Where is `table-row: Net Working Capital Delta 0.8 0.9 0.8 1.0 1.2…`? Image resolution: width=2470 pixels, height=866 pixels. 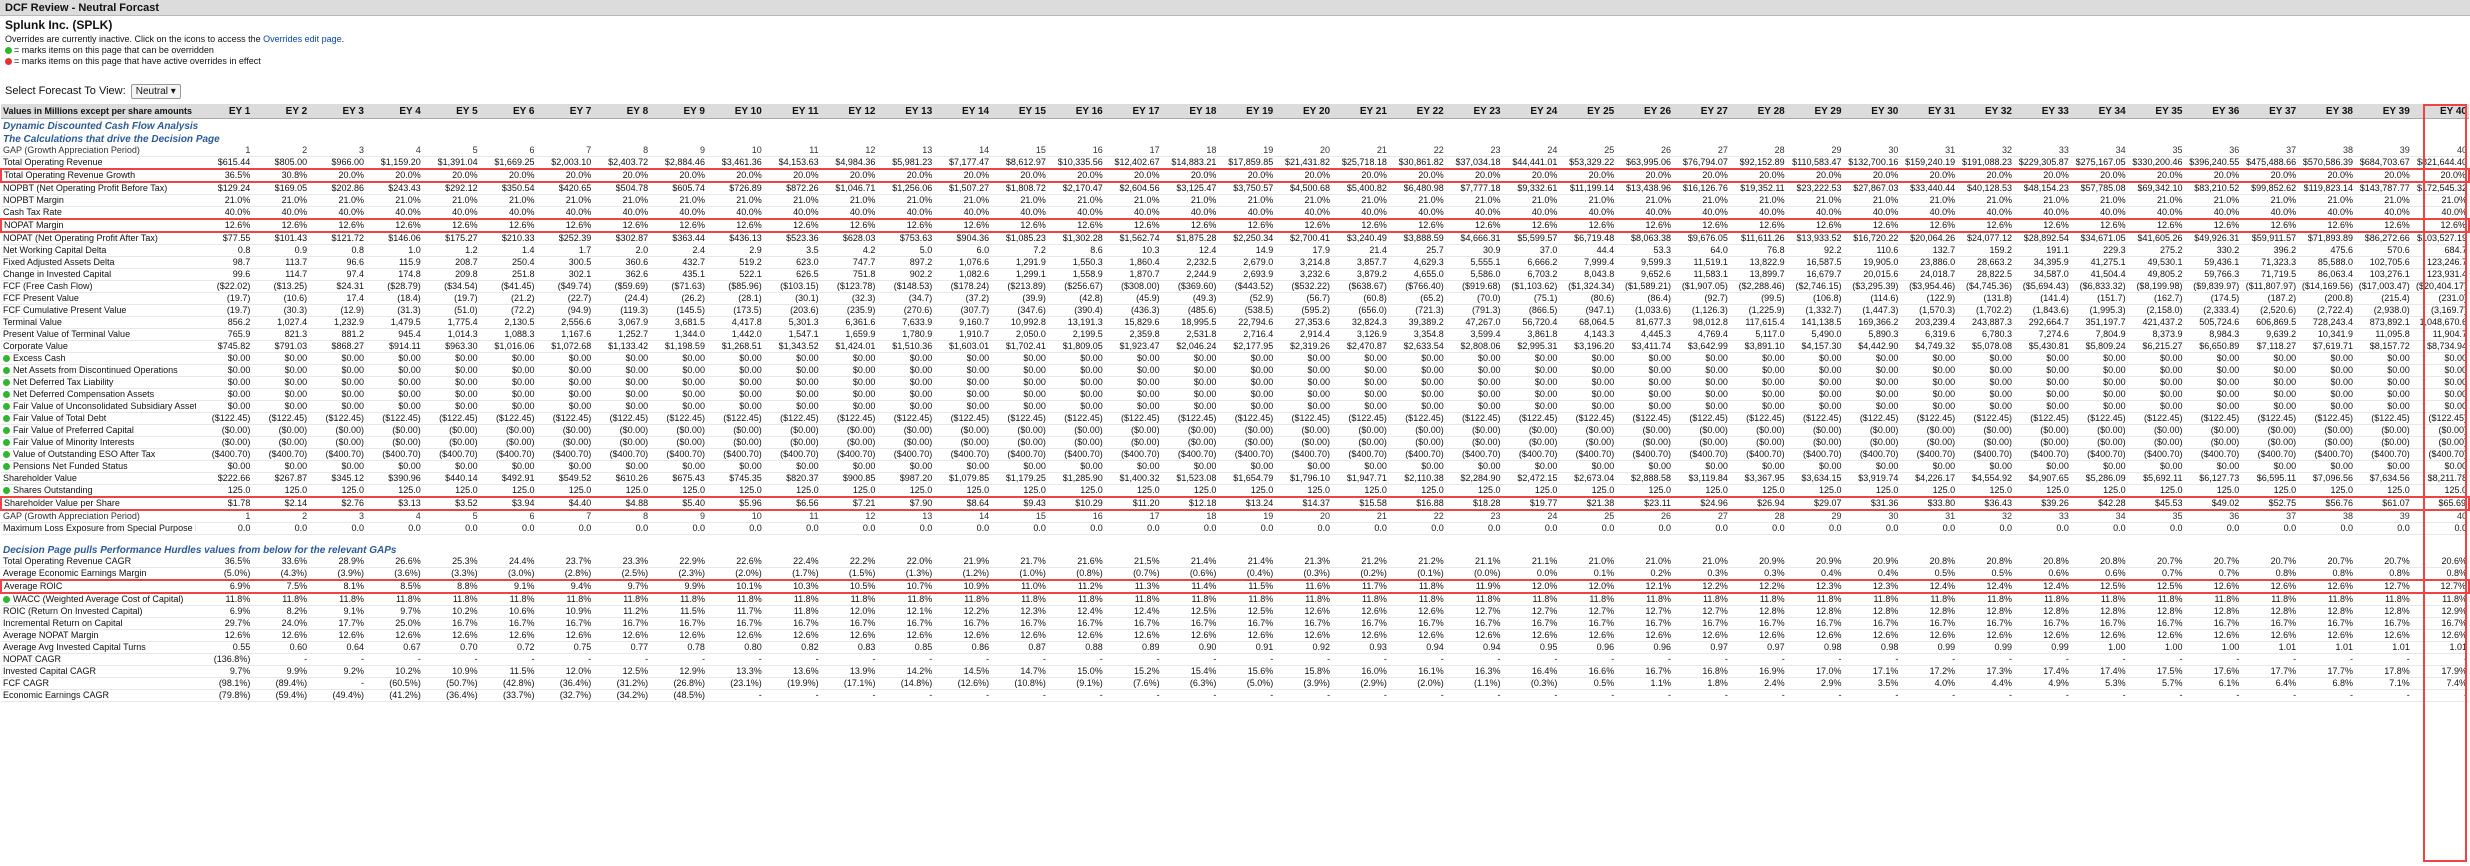
table-row: Net Working Capital Delta 0.8 0.9 0.8 1.0 1.2… is located at coordinates (1235, 250).